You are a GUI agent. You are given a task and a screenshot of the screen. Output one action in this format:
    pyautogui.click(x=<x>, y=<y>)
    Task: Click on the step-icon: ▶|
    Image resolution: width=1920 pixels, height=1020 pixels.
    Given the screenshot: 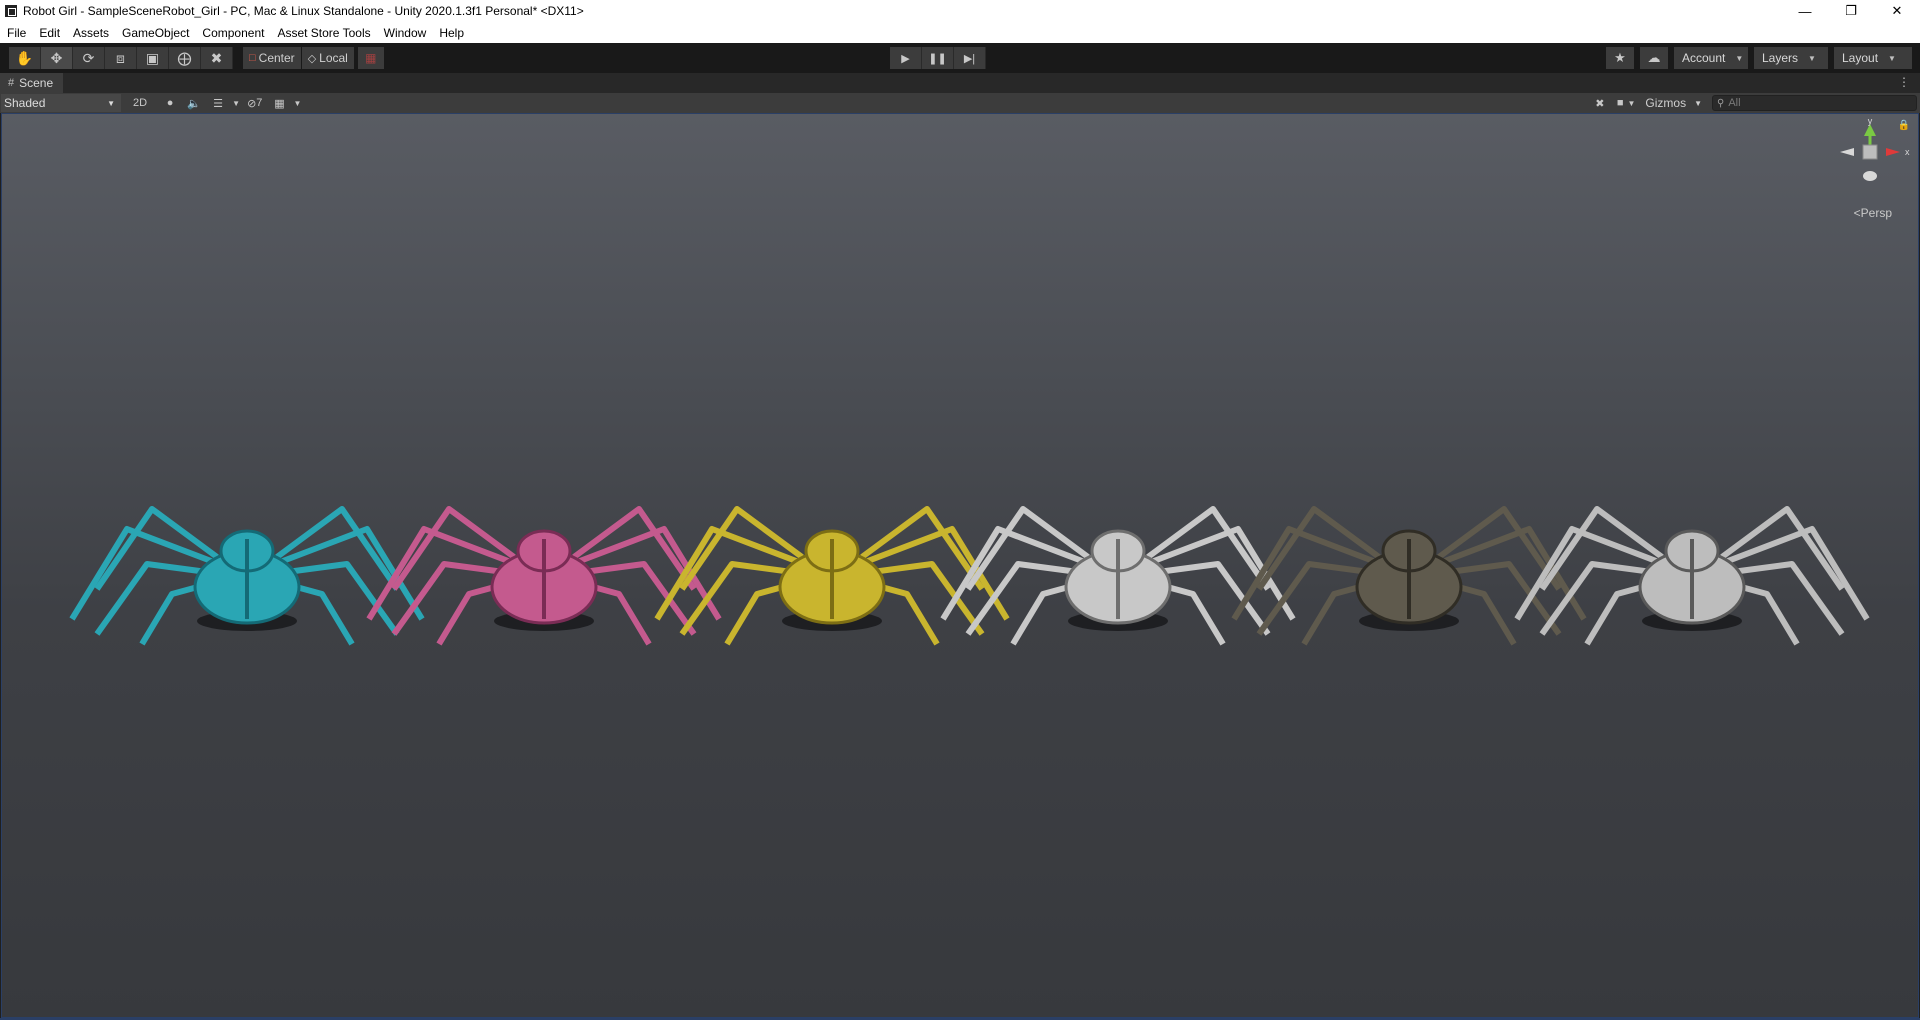 What is the action you would take?
    pyautogui.click(x=969, y=58)
    